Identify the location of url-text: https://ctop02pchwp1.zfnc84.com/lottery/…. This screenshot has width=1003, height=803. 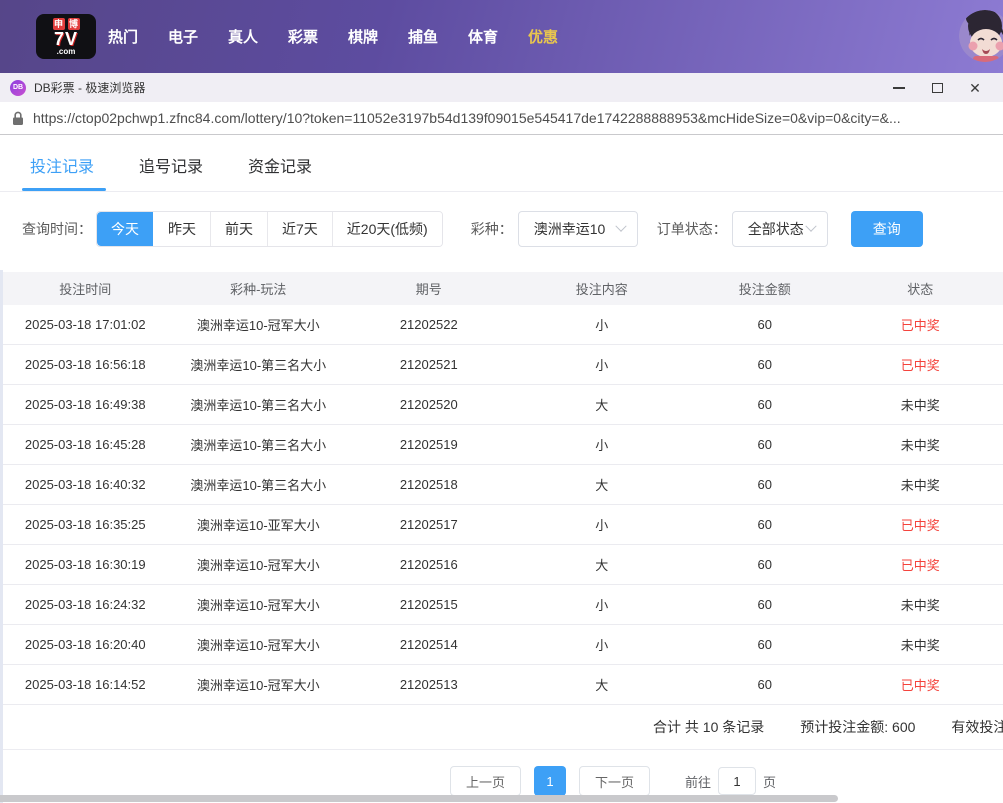
(467, 118).